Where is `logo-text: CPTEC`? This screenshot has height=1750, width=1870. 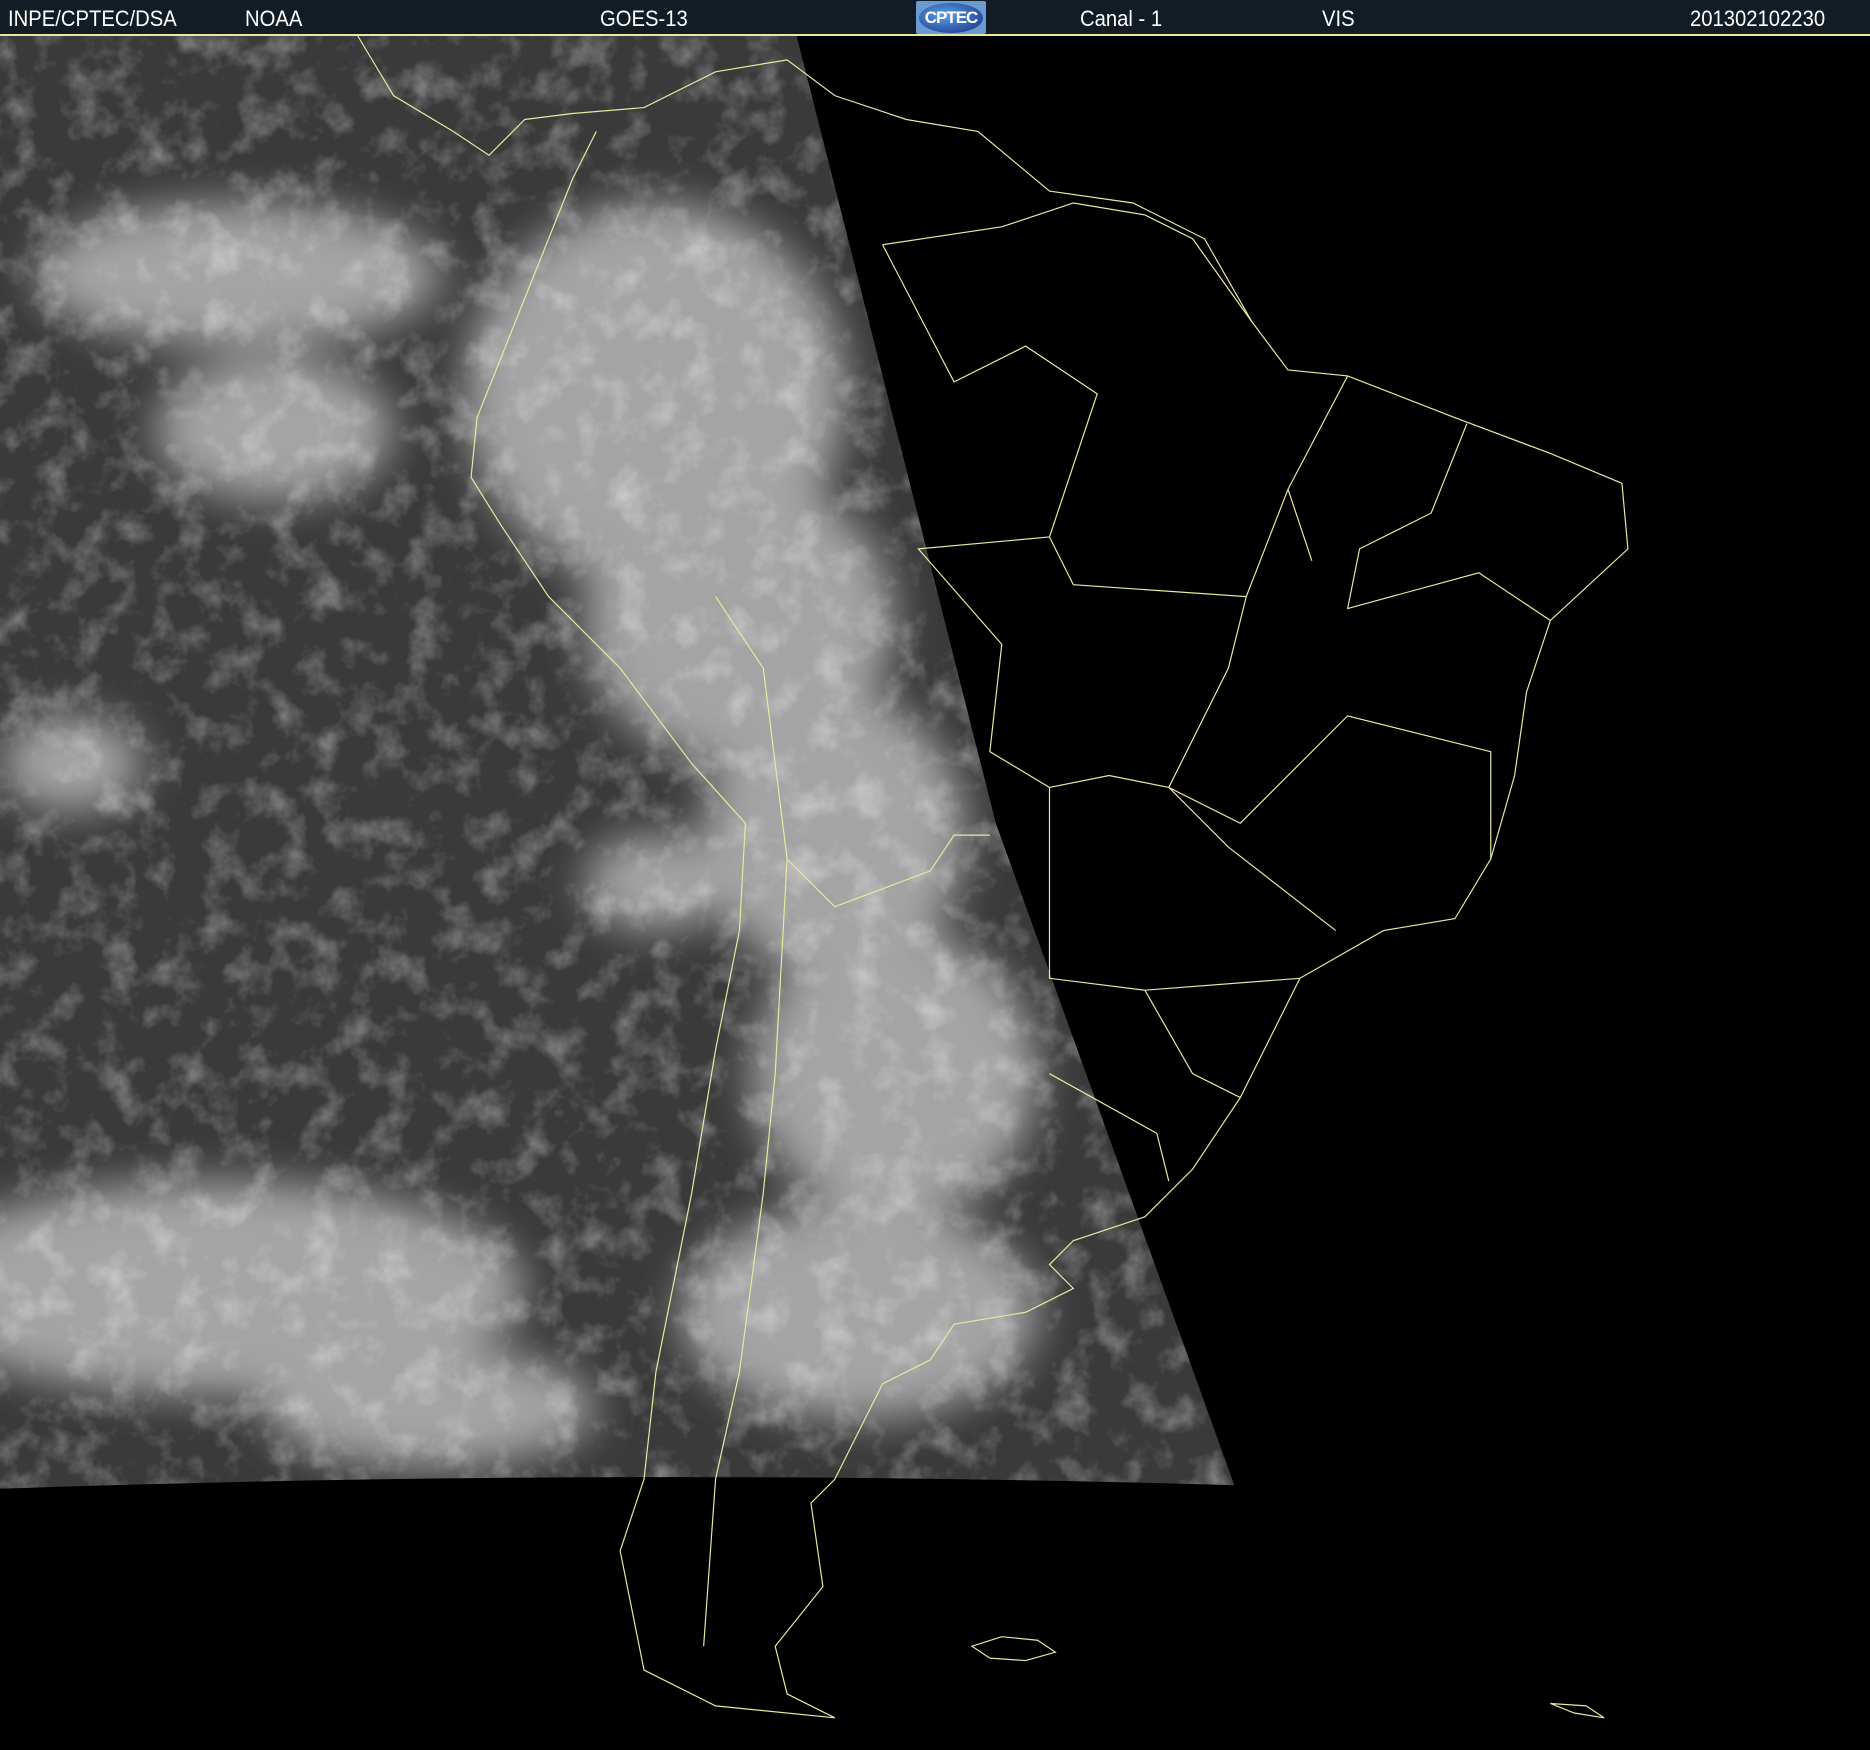 logo-text: CPTEC is located at coordinates (951, 17).